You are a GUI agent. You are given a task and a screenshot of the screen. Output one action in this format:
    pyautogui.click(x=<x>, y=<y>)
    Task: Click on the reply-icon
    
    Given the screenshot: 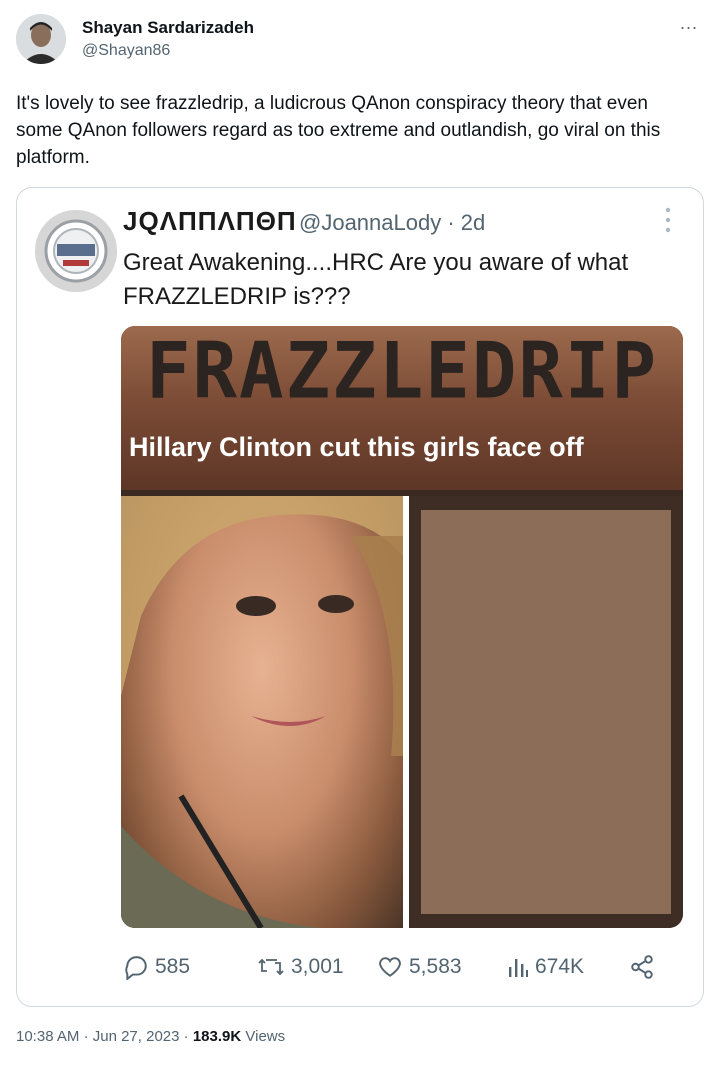 What is the action you would take?
    pyautogui.click(x=136, y=968)
    